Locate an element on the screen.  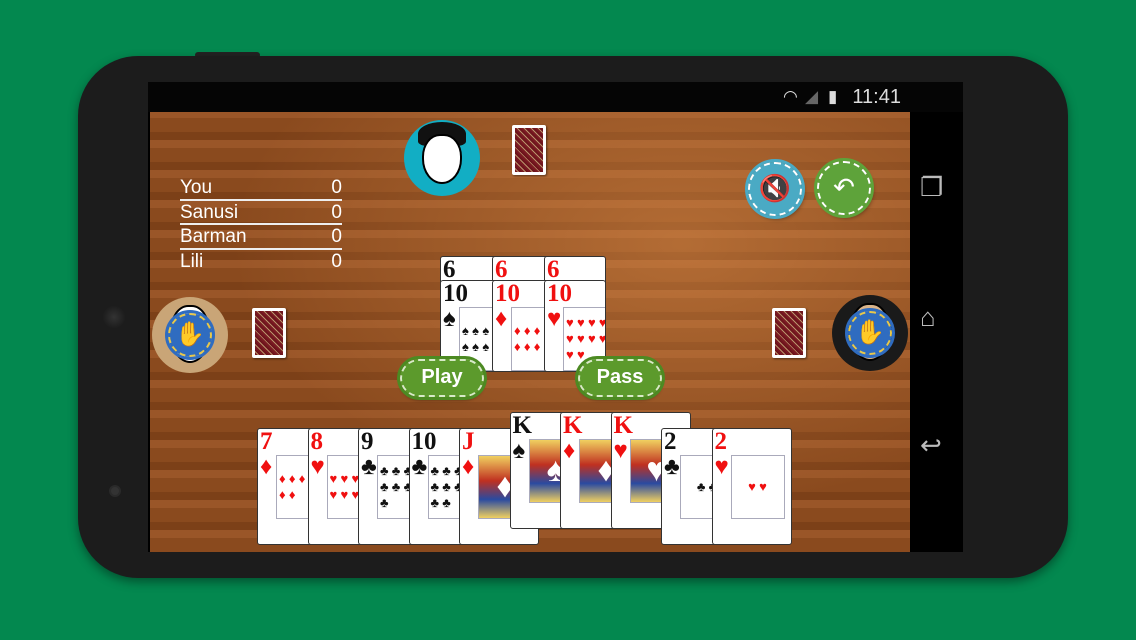
player-name: Barman is located at coordinates (213, 236).